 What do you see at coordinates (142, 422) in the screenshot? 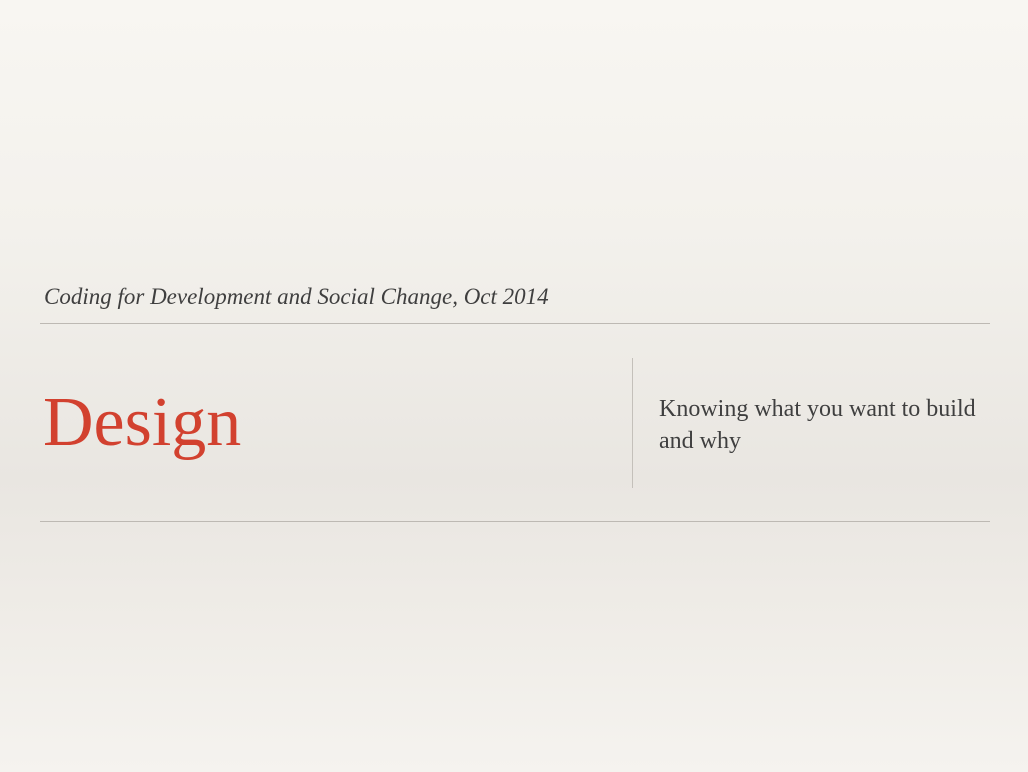
I see `slide-title: Design` at bounding box center [142, 422].